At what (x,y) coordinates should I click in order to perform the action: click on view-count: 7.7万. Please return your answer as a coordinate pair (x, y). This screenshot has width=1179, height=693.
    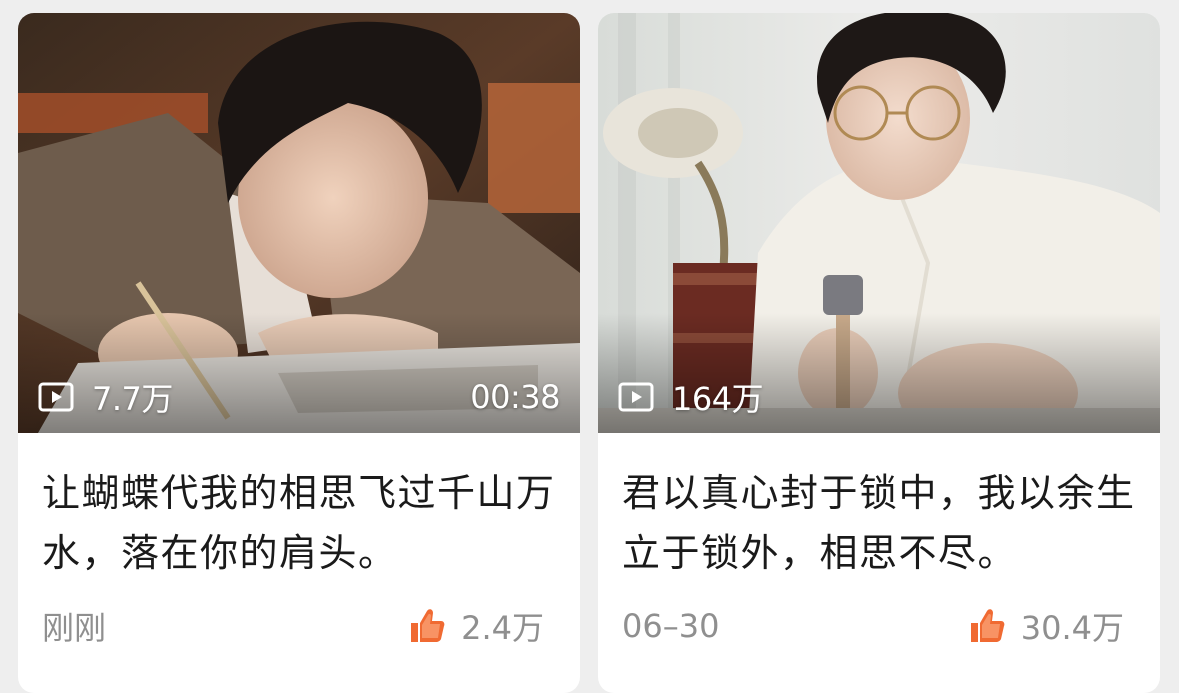
    Looking at the image, I should click on (105, 397).